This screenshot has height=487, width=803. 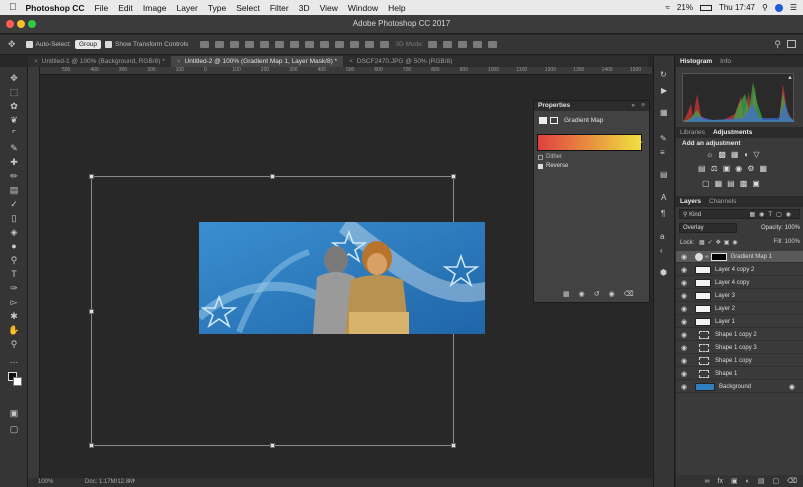 I want to click on new-adjustment-icon: ◐, so click(x=748, y=481).